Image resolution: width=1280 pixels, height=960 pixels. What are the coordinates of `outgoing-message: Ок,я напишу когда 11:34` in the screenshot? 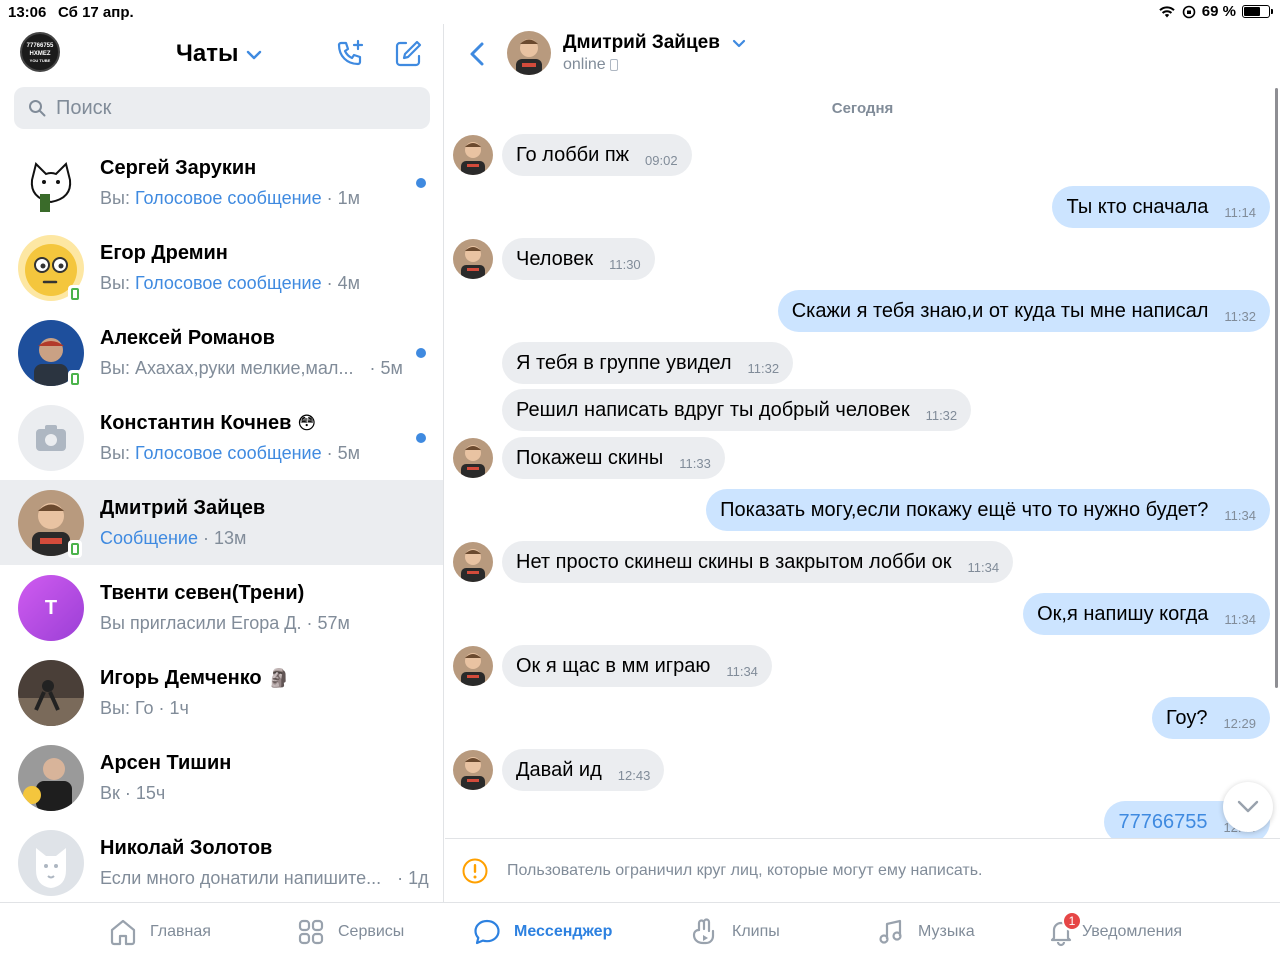 It's located at (1146, 614).